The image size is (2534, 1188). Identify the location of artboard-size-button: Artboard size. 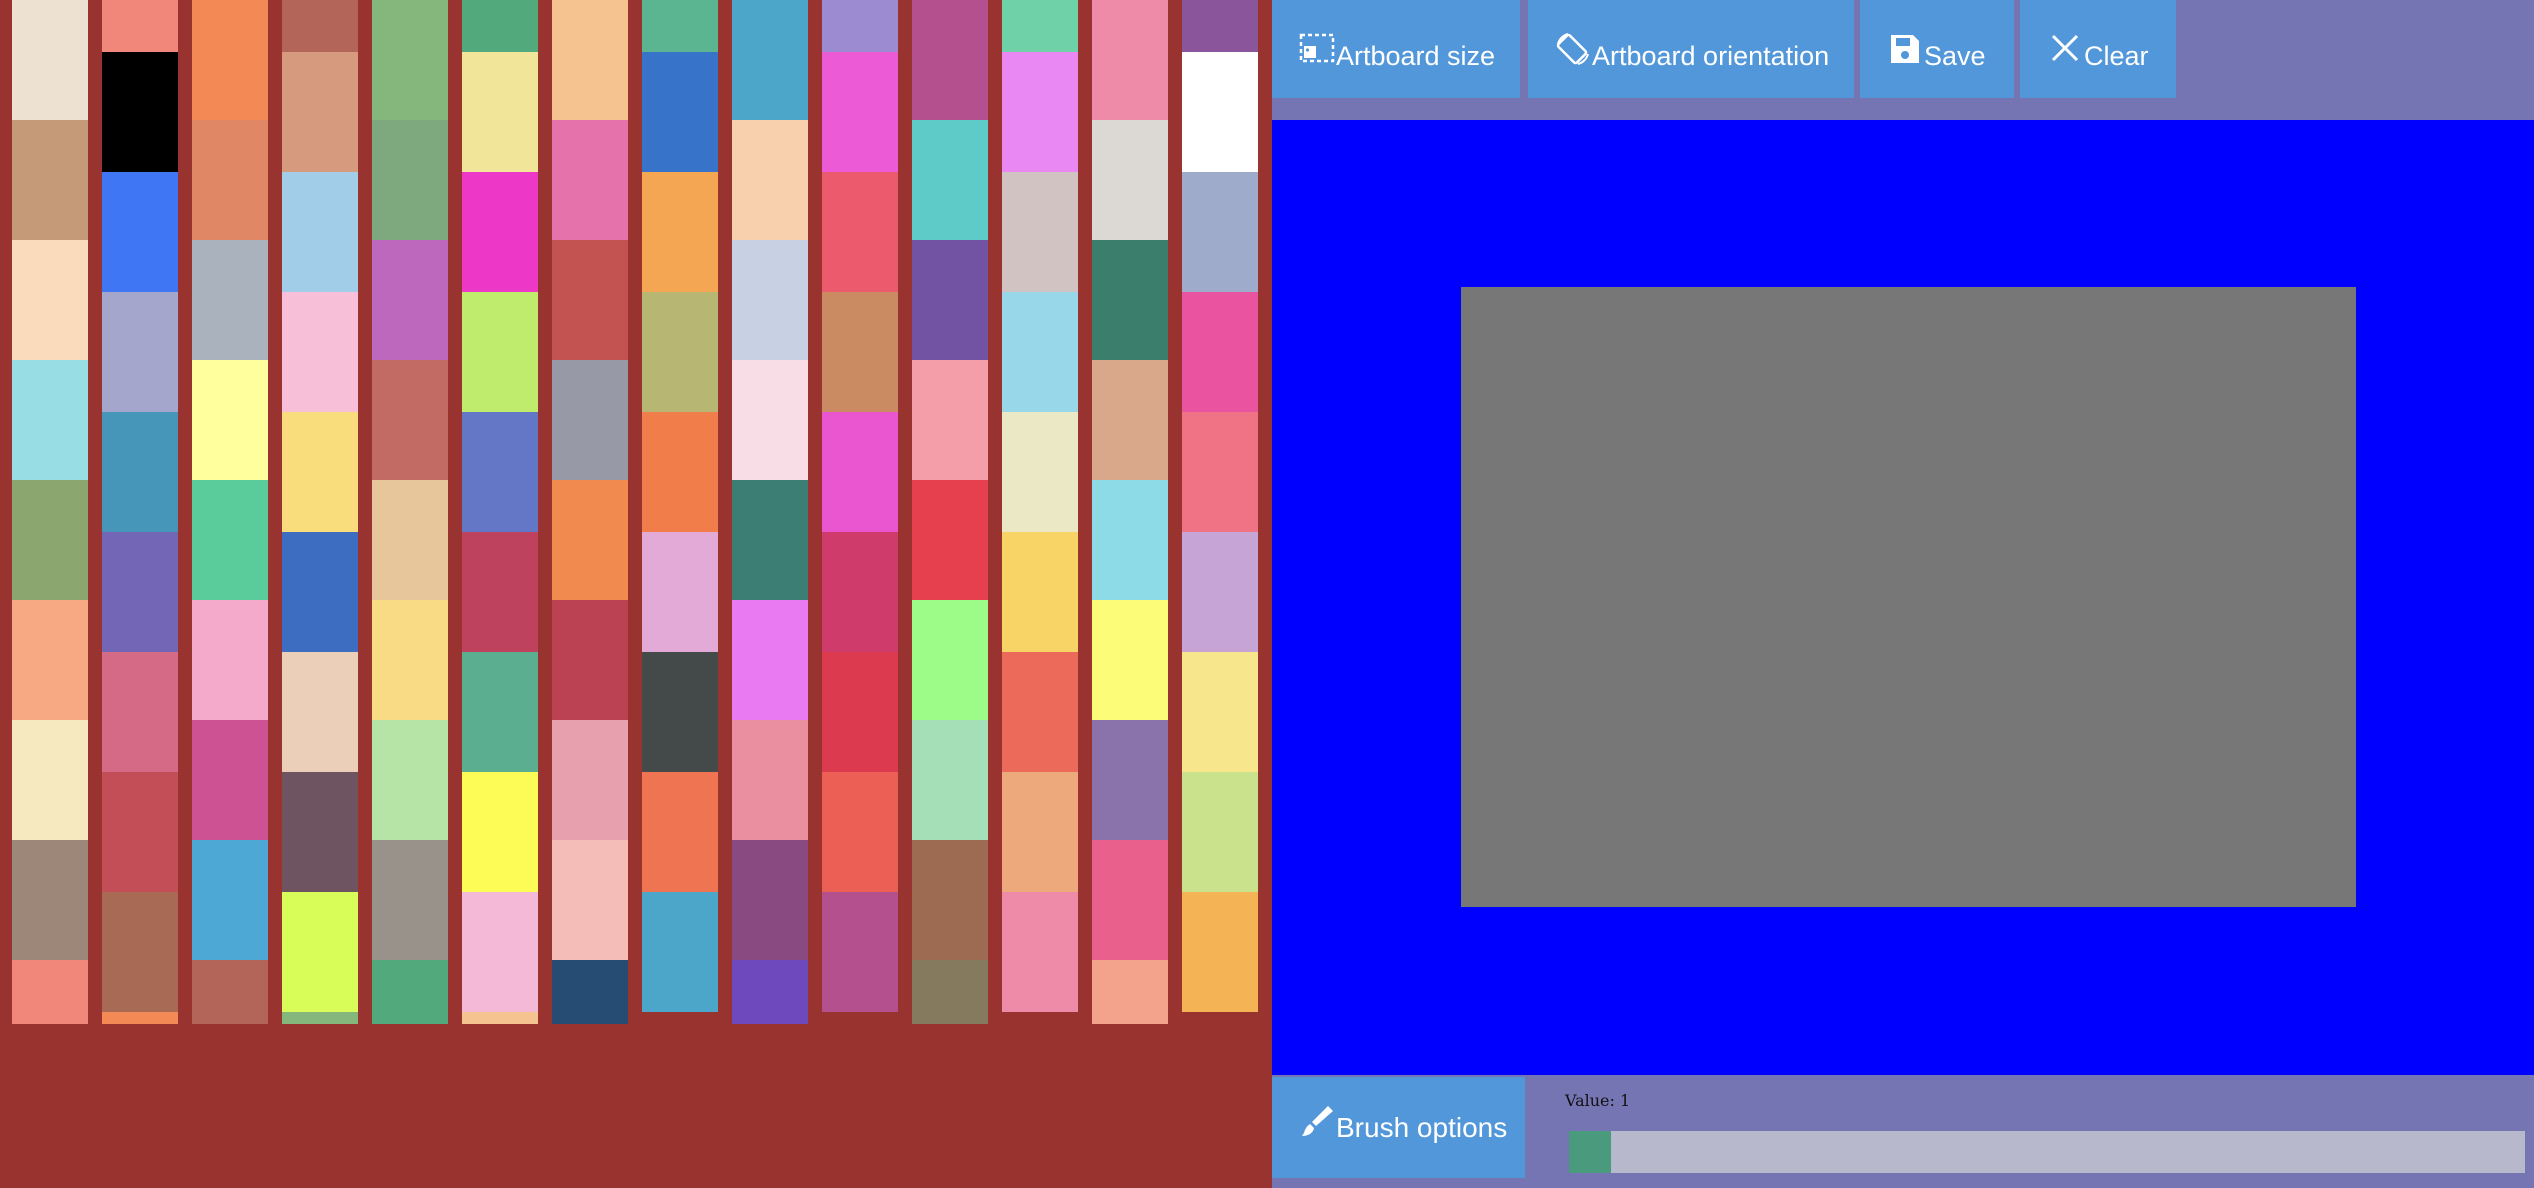
(1396, 49).